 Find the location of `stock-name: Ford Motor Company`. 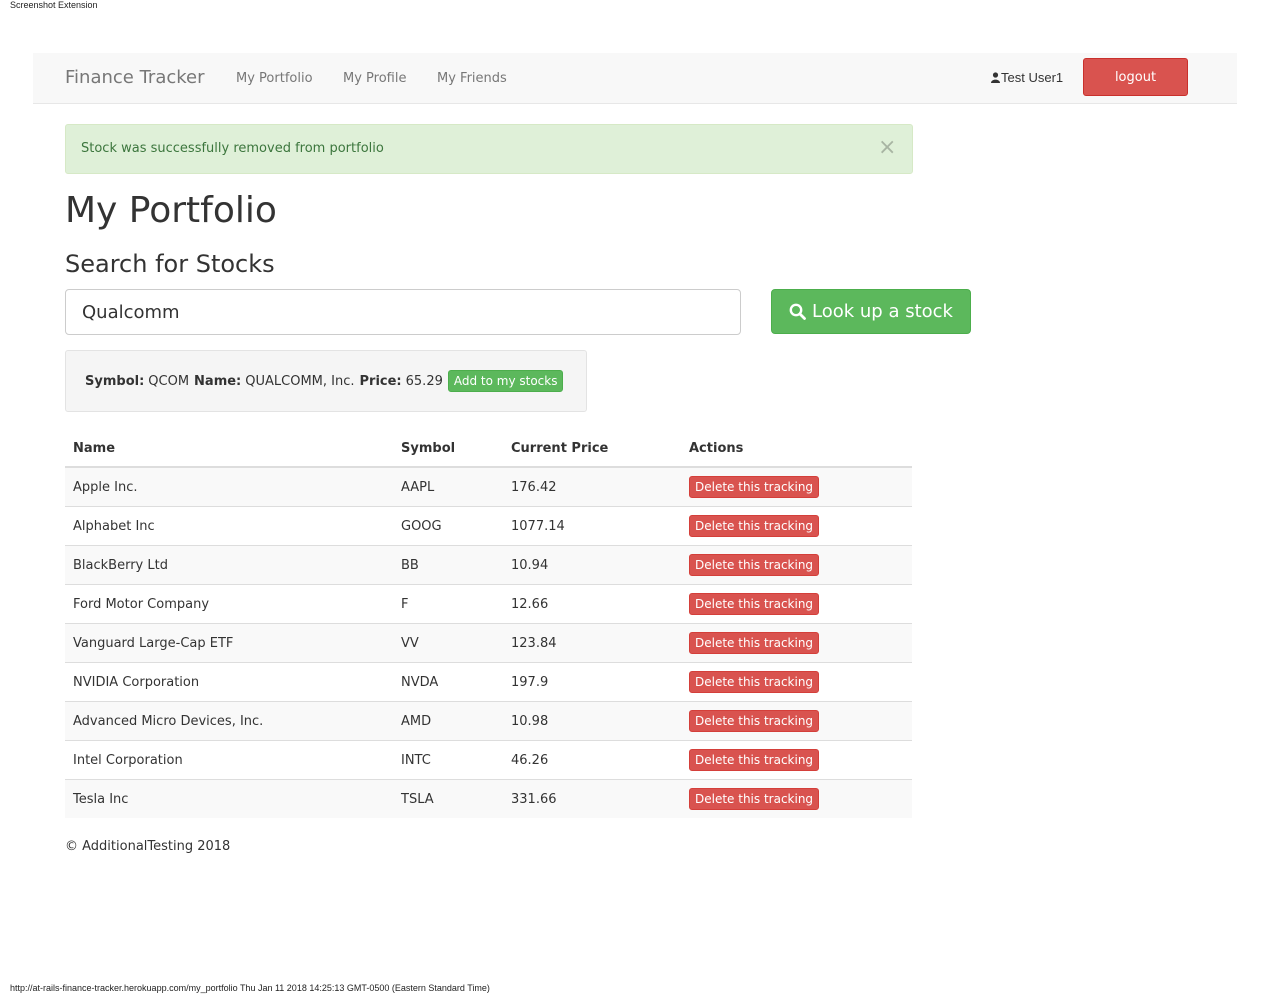

stock-name: Ford Motor Company is located at coordinates (229, 604).